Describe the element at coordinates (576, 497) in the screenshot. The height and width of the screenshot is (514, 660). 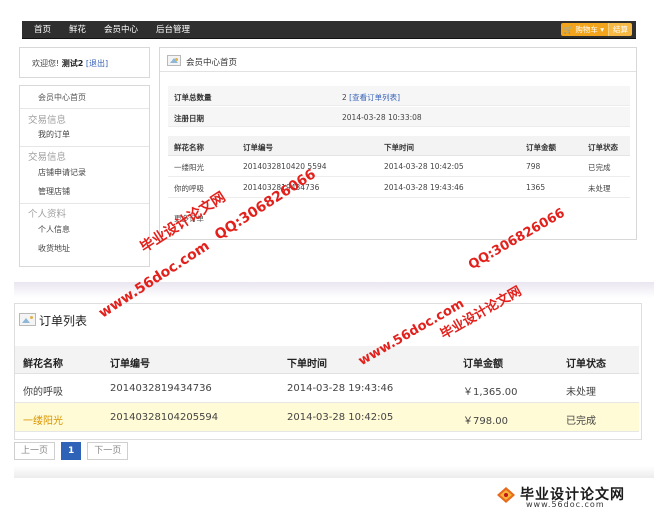
I see `site-logo: 毕业设计论文网 www.56doc.com` at that location.